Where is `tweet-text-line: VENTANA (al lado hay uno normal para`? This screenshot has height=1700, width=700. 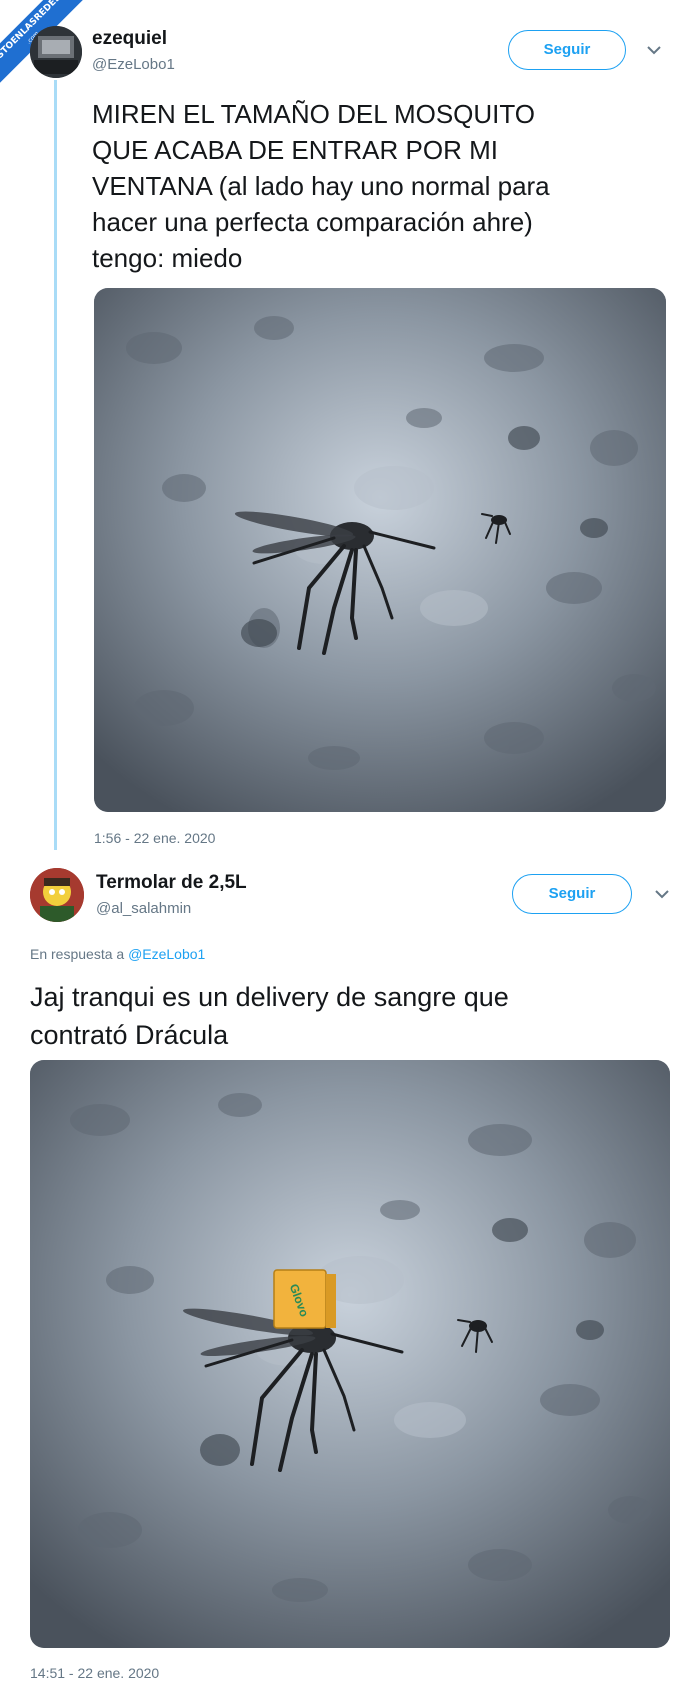 tweet-text-line: VENTANA (al lado hay uno normal para is located at coordinates (321, 186).